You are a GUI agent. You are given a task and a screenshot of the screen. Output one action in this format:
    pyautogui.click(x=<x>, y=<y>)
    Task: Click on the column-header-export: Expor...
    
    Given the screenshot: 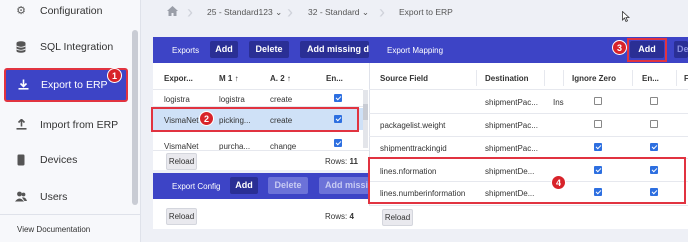 What is the action you would take?
    pyautogui.click(x=178, y=78)
    